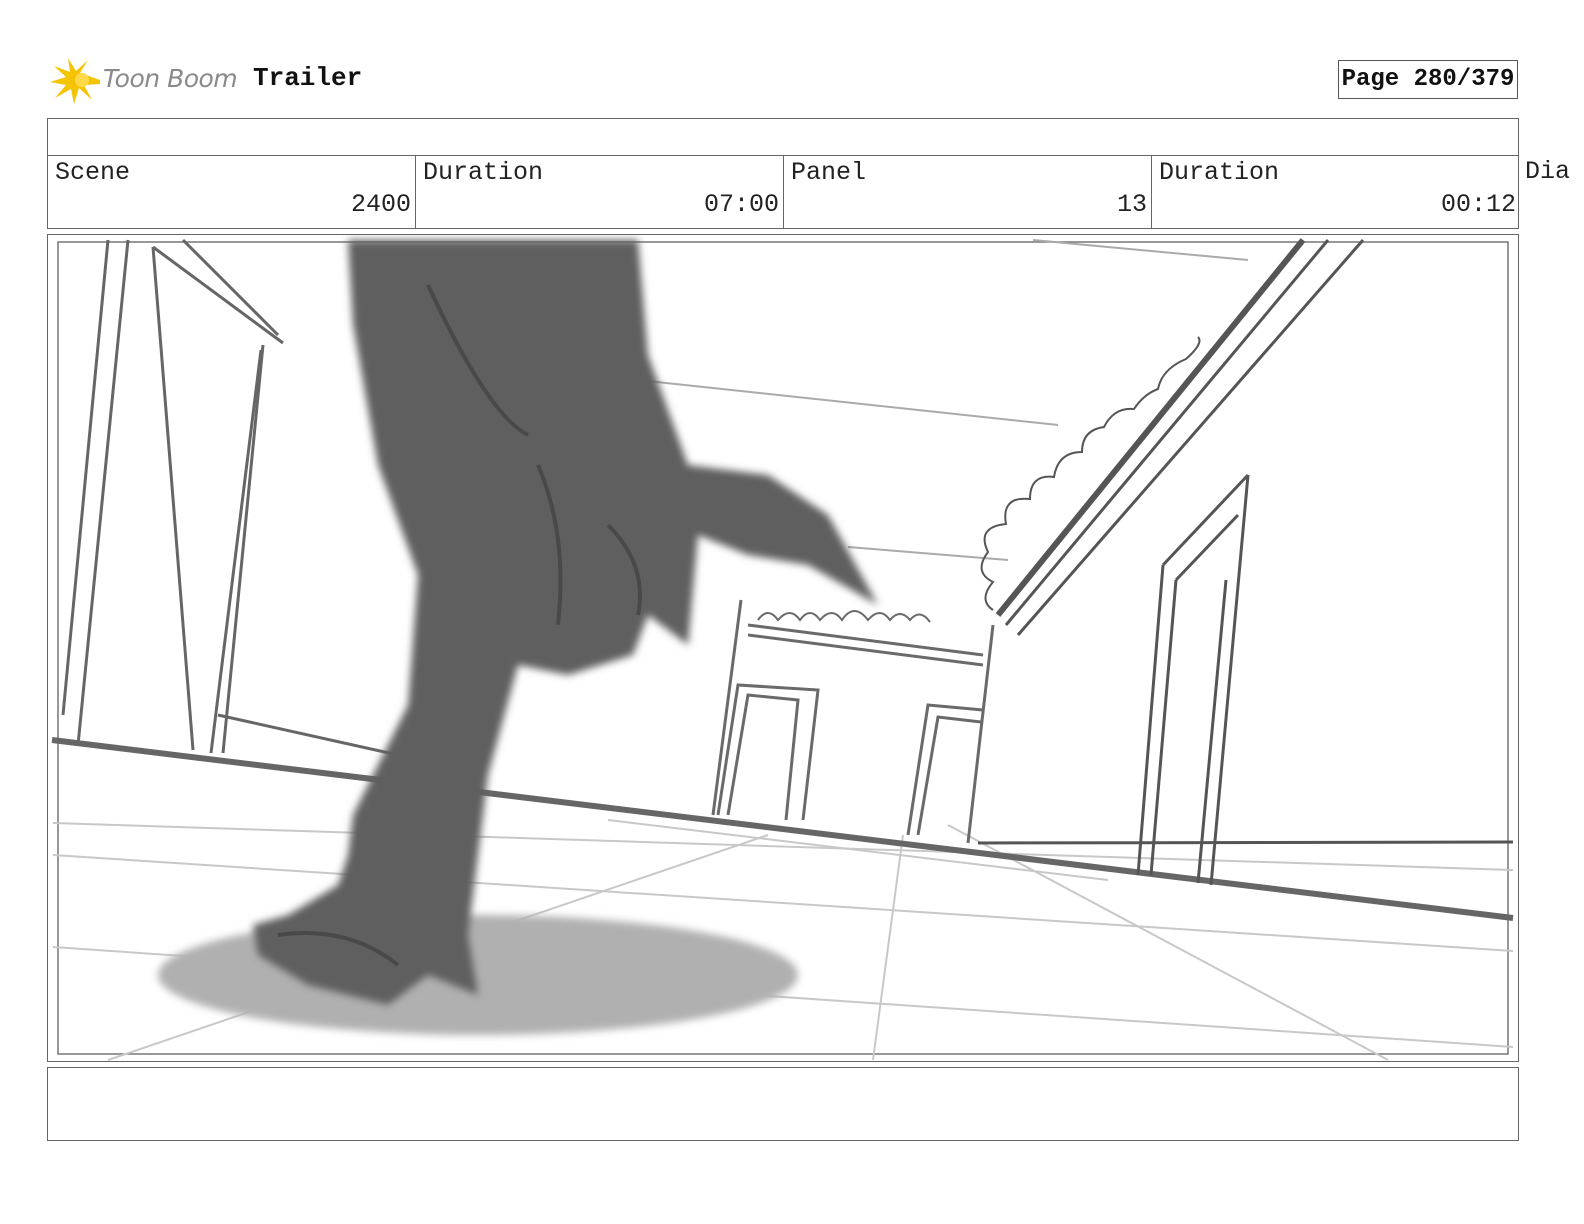 Image resolution: width=1584 pixels, height=1224 pixels. Describe the element at coordinates (75, 81) in the screenshot. I see `toon-boom-logo-icon` at that location.